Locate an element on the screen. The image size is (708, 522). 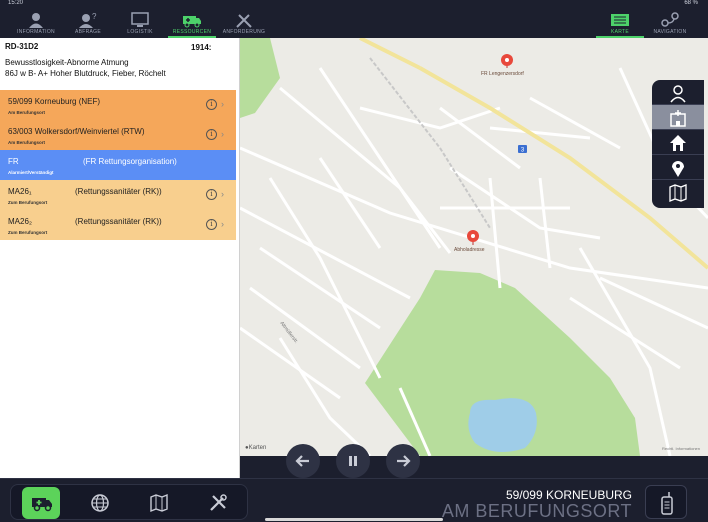
home-indicator is located at coordinates (354, 519).